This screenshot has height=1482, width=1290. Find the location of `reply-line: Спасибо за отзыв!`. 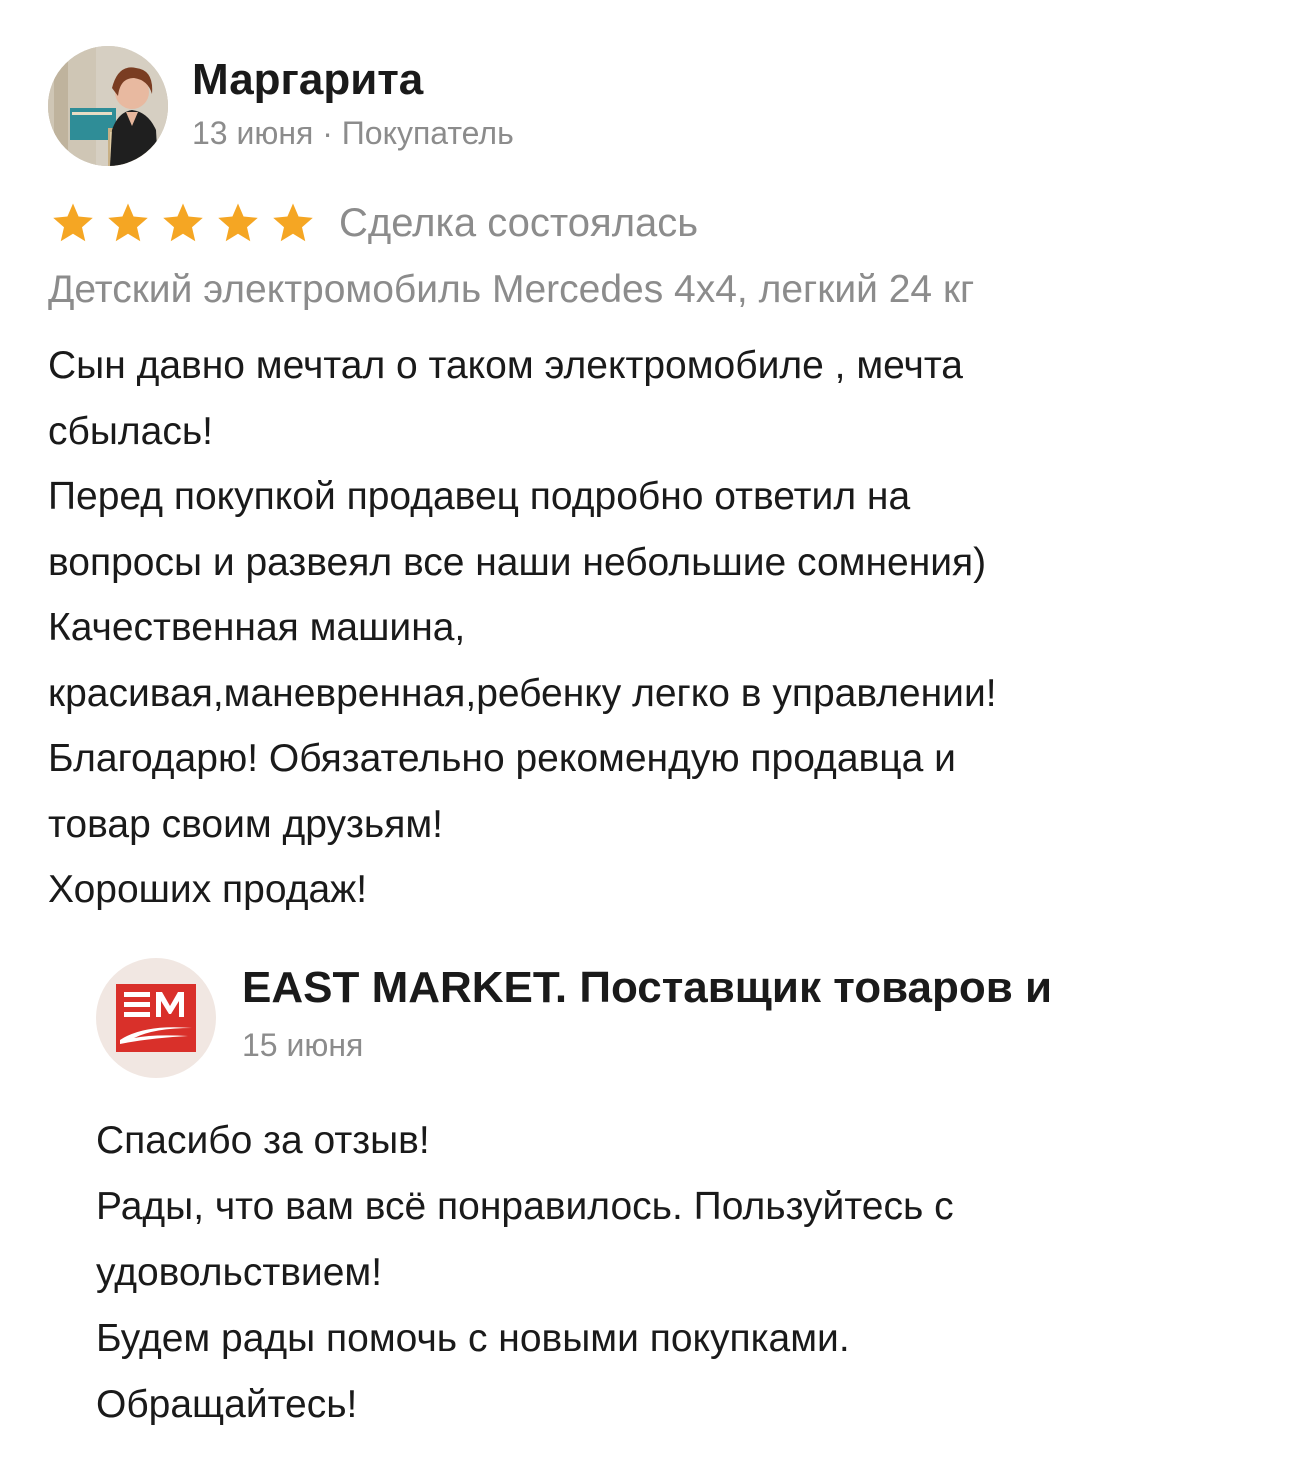

reply-line: Спасибо за отзыв! is located at coordinates (263, 1140).